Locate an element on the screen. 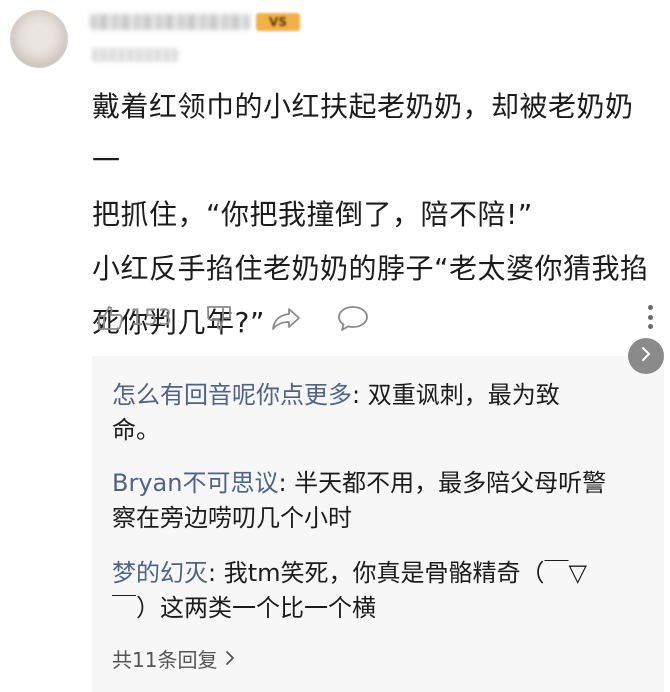 Image resolution: width=670 pixels, height=692 pixels. reply-item: Bryan不可思议: 半天都不用，最多陪父母听警 察在旁边唠叨几个小时 is located at coordinates (377, 501).